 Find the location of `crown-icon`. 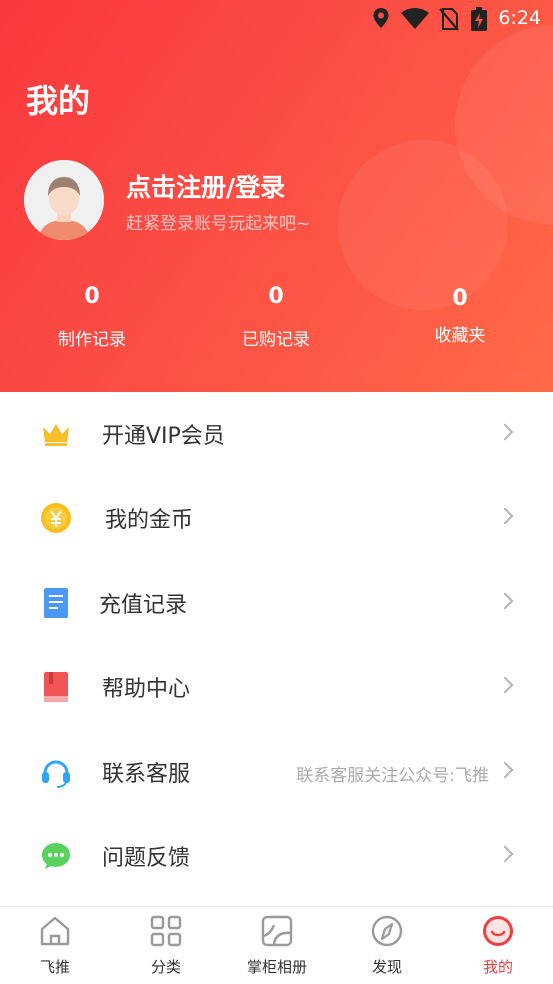

crown-icon is located at coordinates (56, 435).